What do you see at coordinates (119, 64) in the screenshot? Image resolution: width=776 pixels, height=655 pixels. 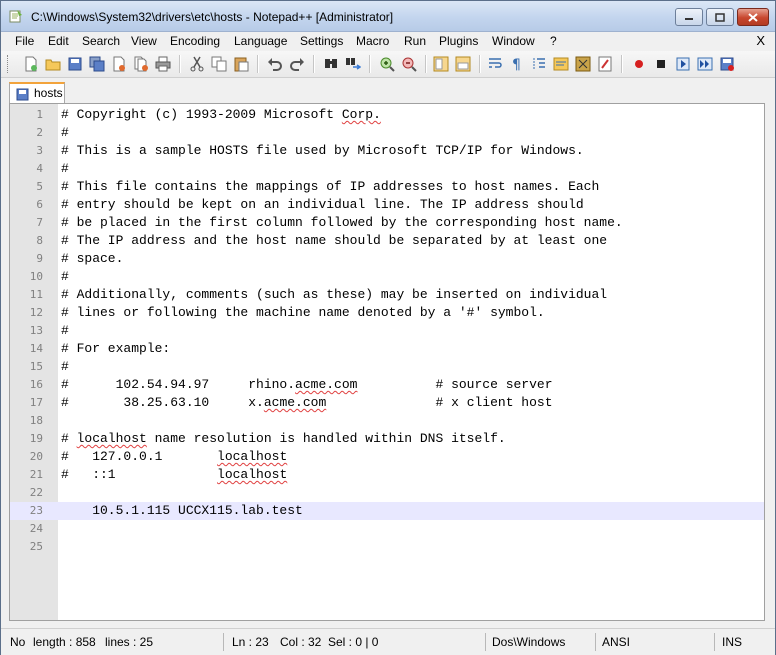 I see `close-icon` at bounding box center [119, 64].